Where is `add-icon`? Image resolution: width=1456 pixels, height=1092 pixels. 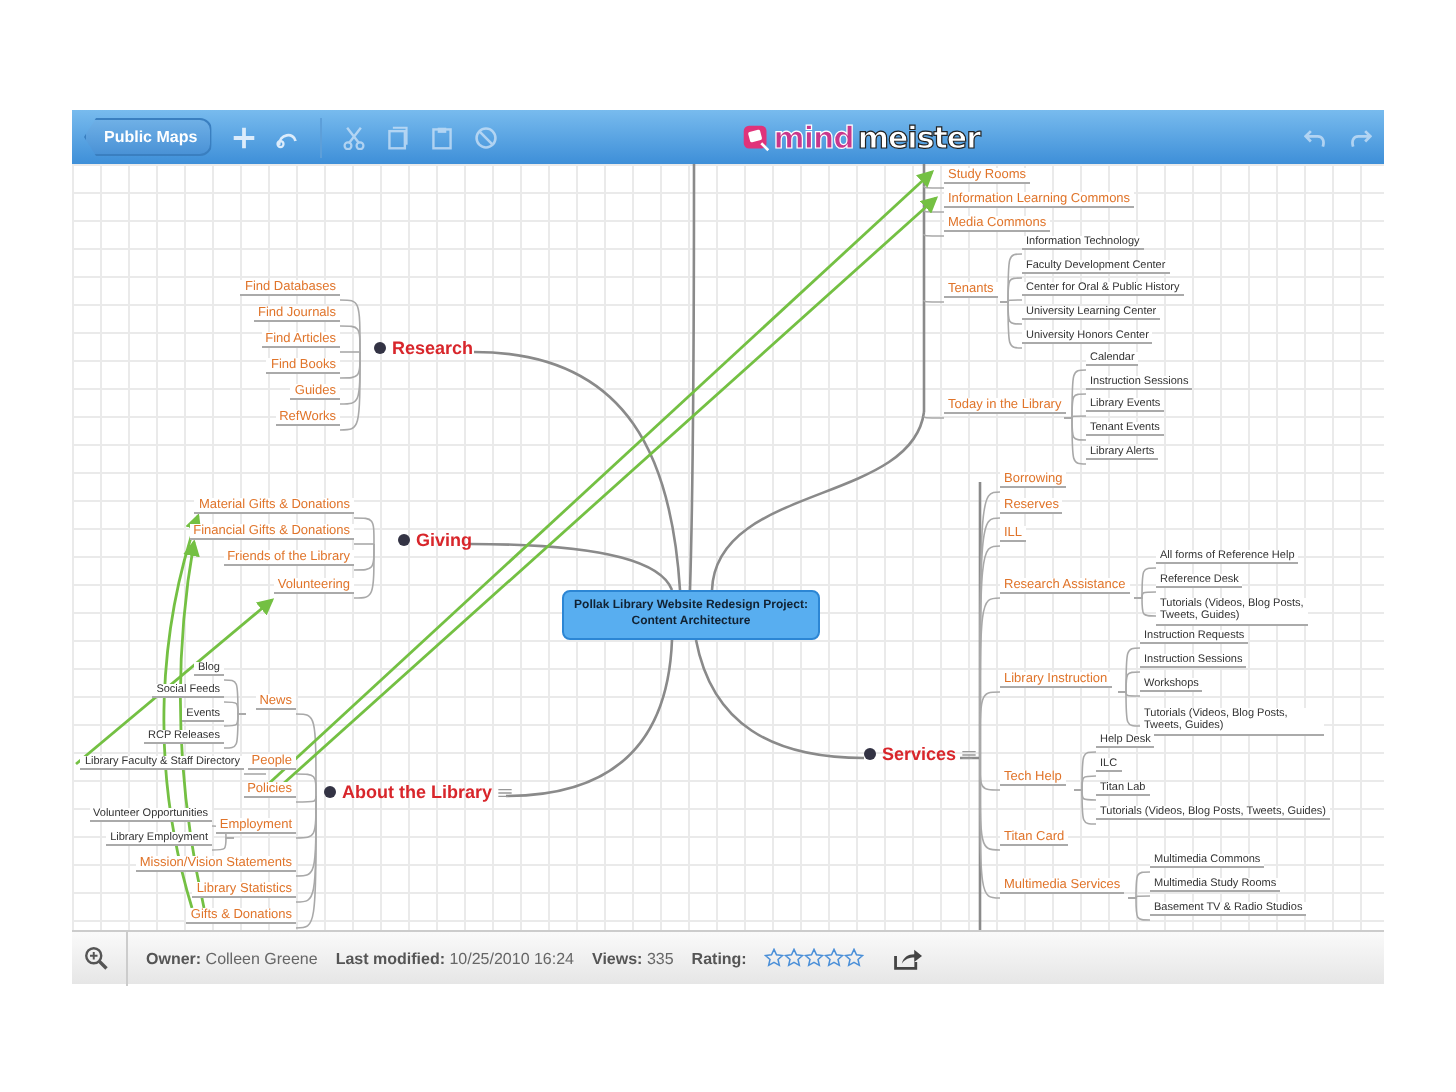
add-icon is located at coordinates (243, 137).